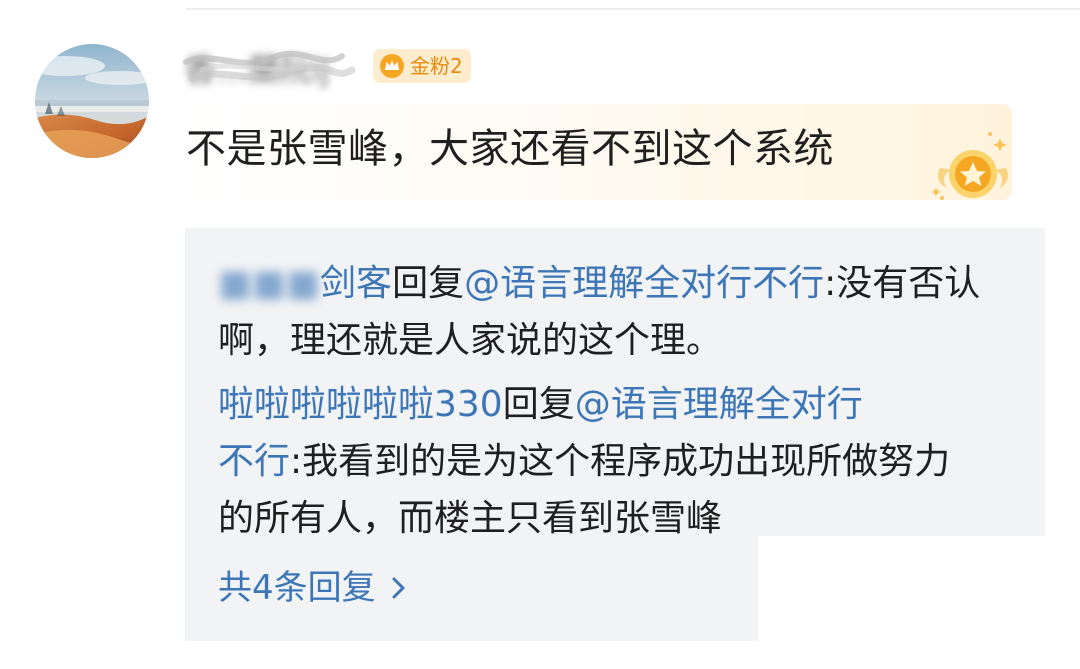  I want to click on crown-icon, so click(392, 66).